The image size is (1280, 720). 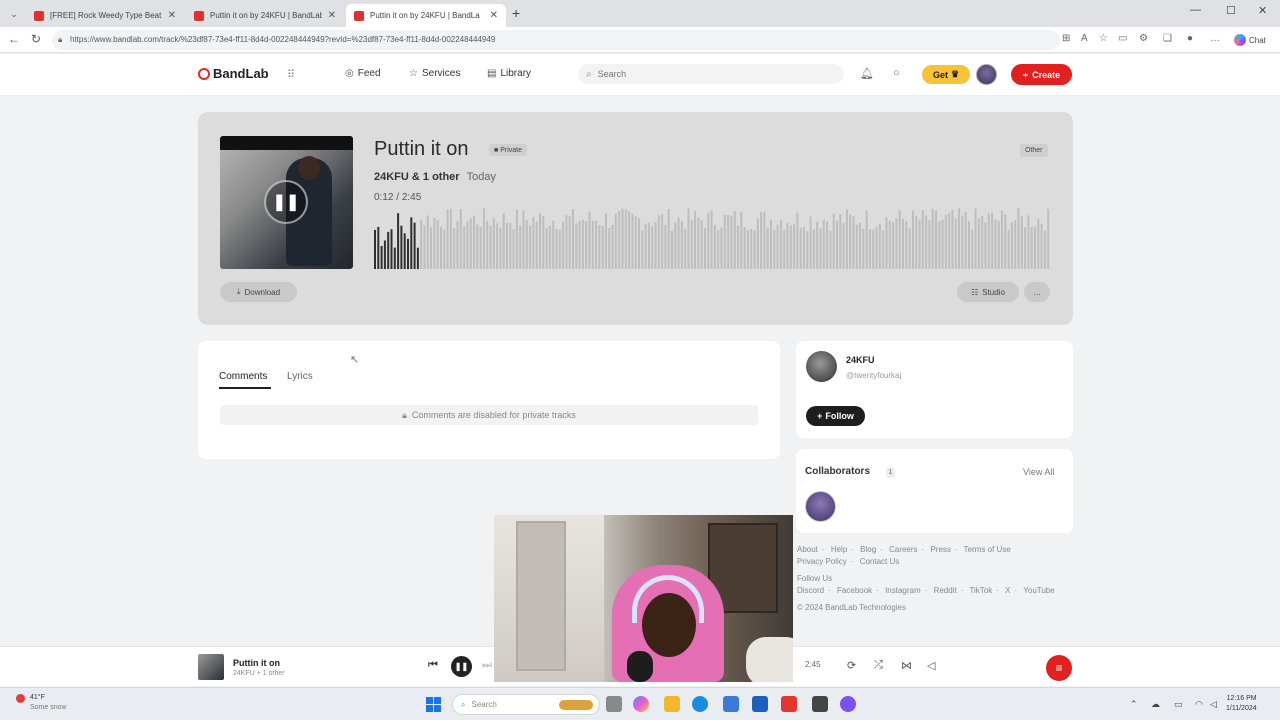 I want to click on user-avatar, so click(x=986, y=74).